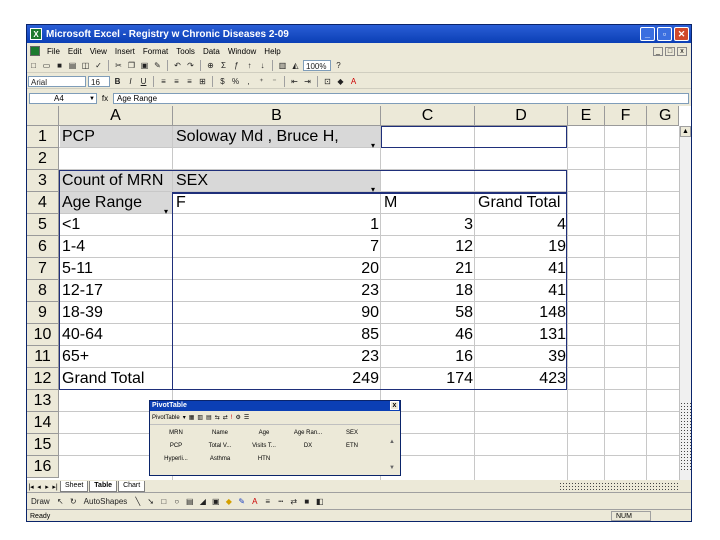 The height and width of the screenshot is (540, 720). Describe the element at coordinates (241, 501) in the screenshot. I see `line-color-icon: ✎` at that location.